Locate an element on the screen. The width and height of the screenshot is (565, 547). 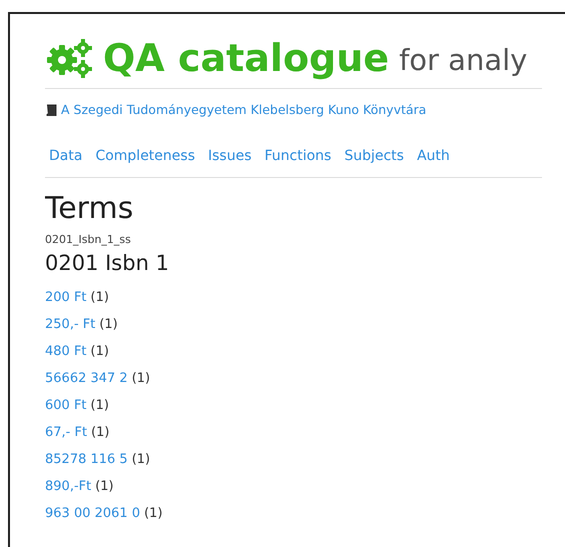
page-title: Terms is located at coordinates (89, 209).